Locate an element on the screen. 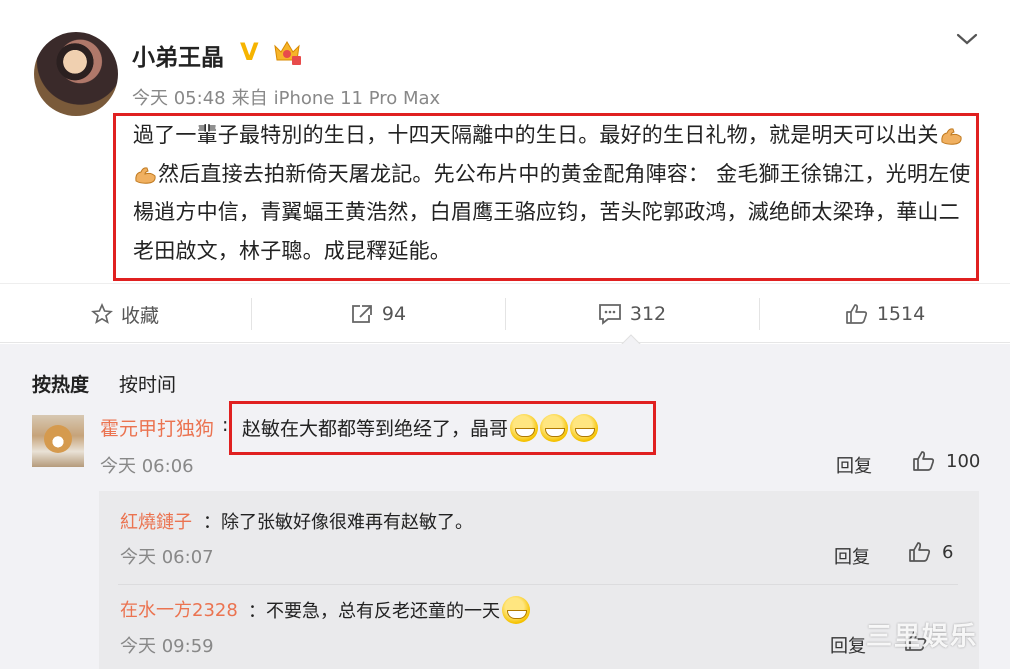 This screenshot has width=1010, height=669. repost-button: 94 is located at coordinates (378, 314).